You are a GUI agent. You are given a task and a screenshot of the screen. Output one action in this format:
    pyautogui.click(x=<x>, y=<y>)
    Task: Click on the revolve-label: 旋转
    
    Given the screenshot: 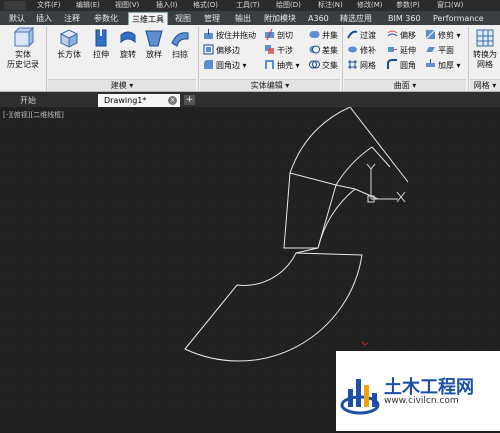 What is the action you would take?
    pyautogui.click(x=128, y=54)
    